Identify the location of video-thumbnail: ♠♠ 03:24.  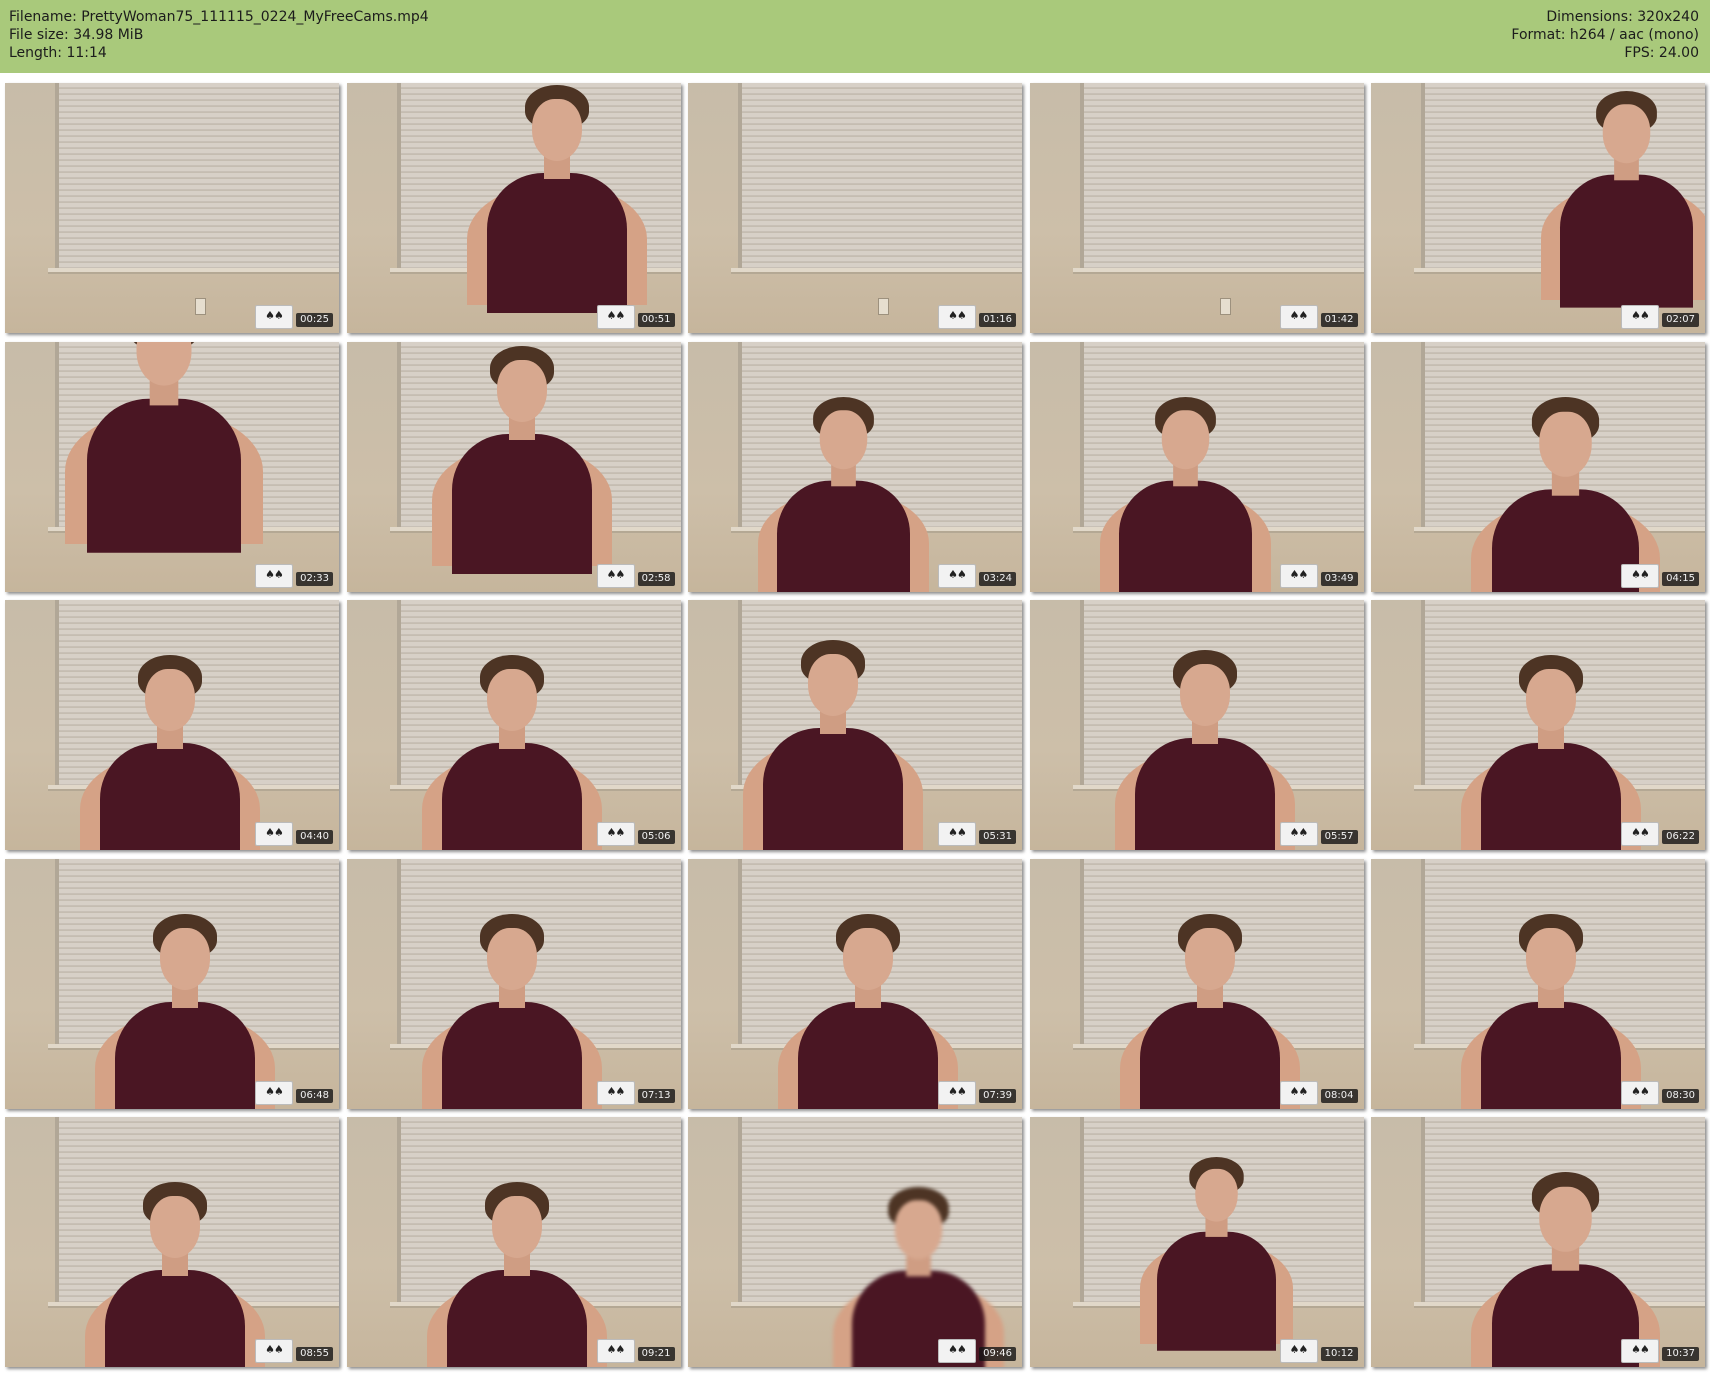
(855, 466).